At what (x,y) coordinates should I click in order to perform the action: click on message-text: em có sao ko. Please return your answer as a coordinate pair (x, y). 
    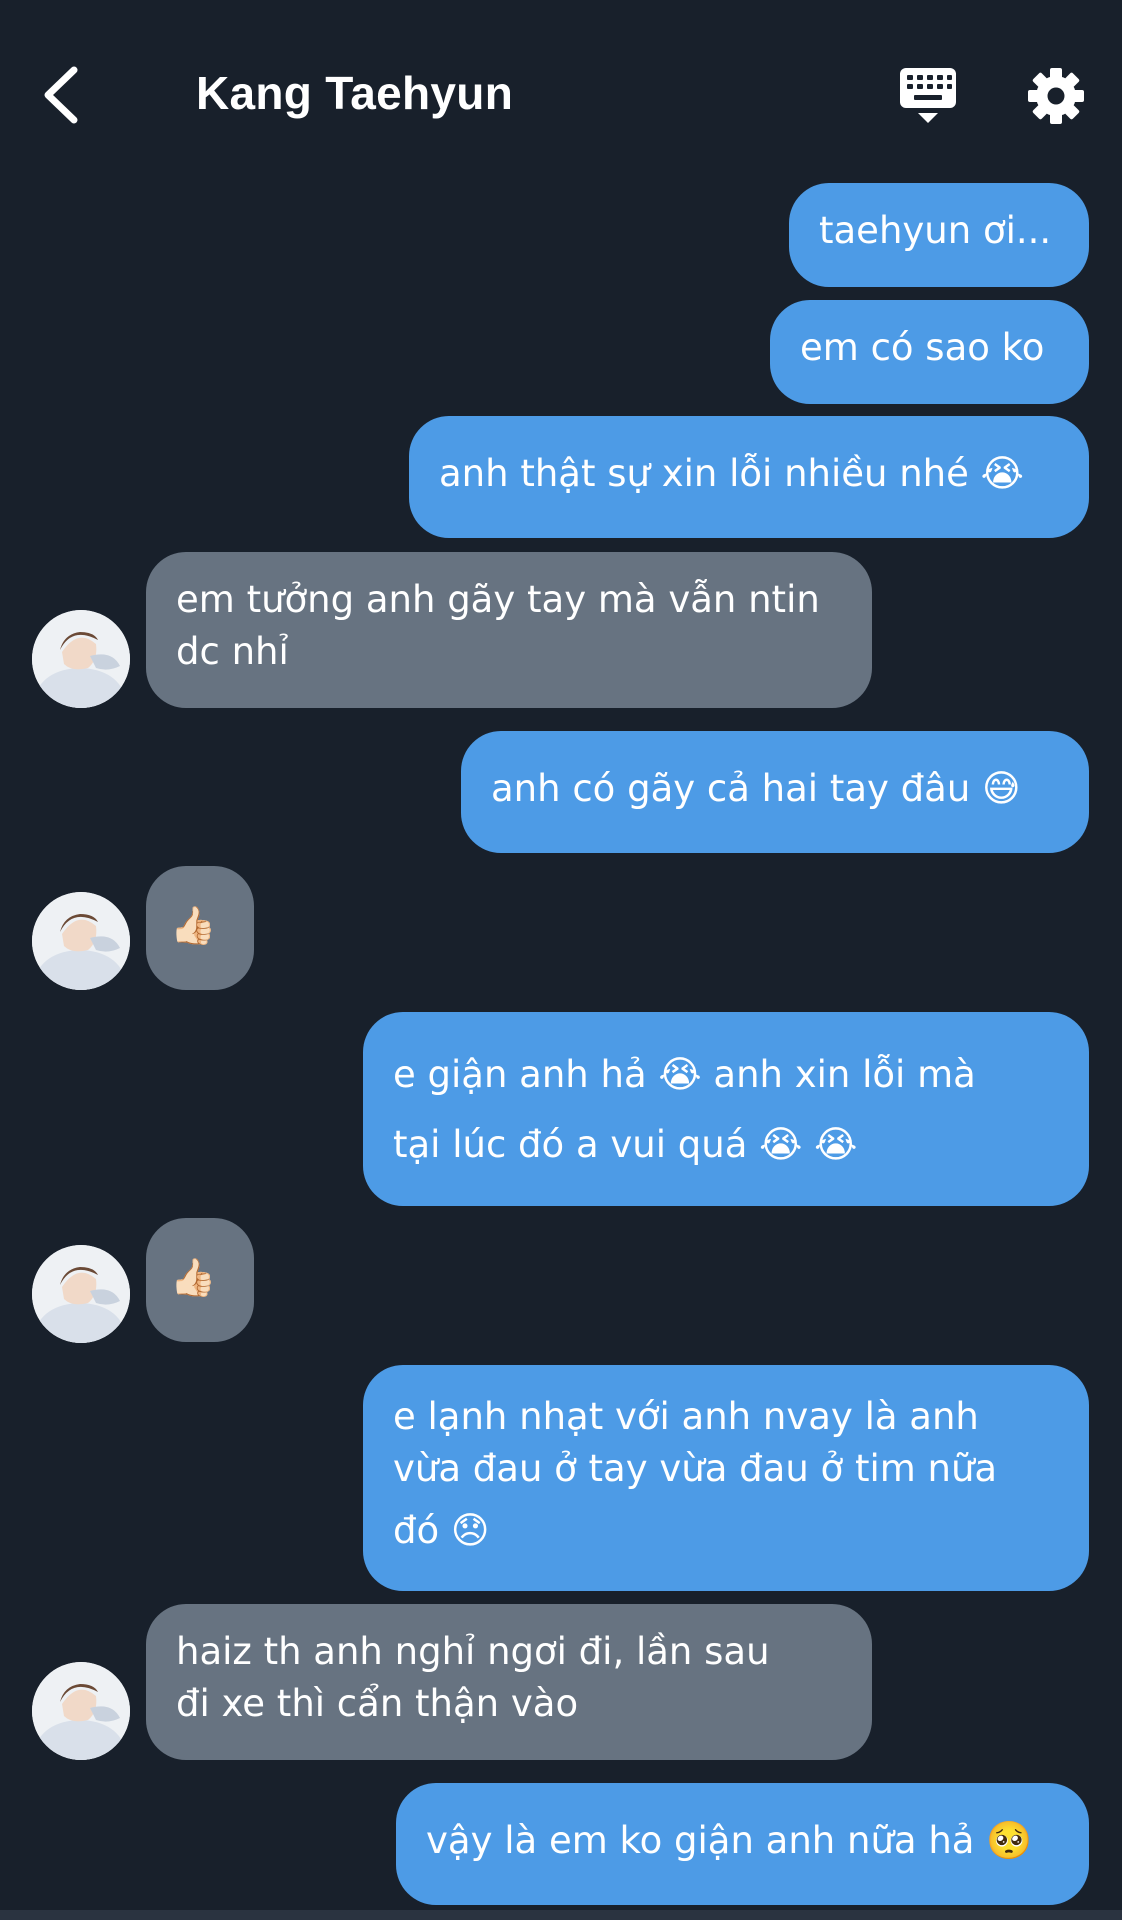
    Looking at the image, I should click on (922, 347).